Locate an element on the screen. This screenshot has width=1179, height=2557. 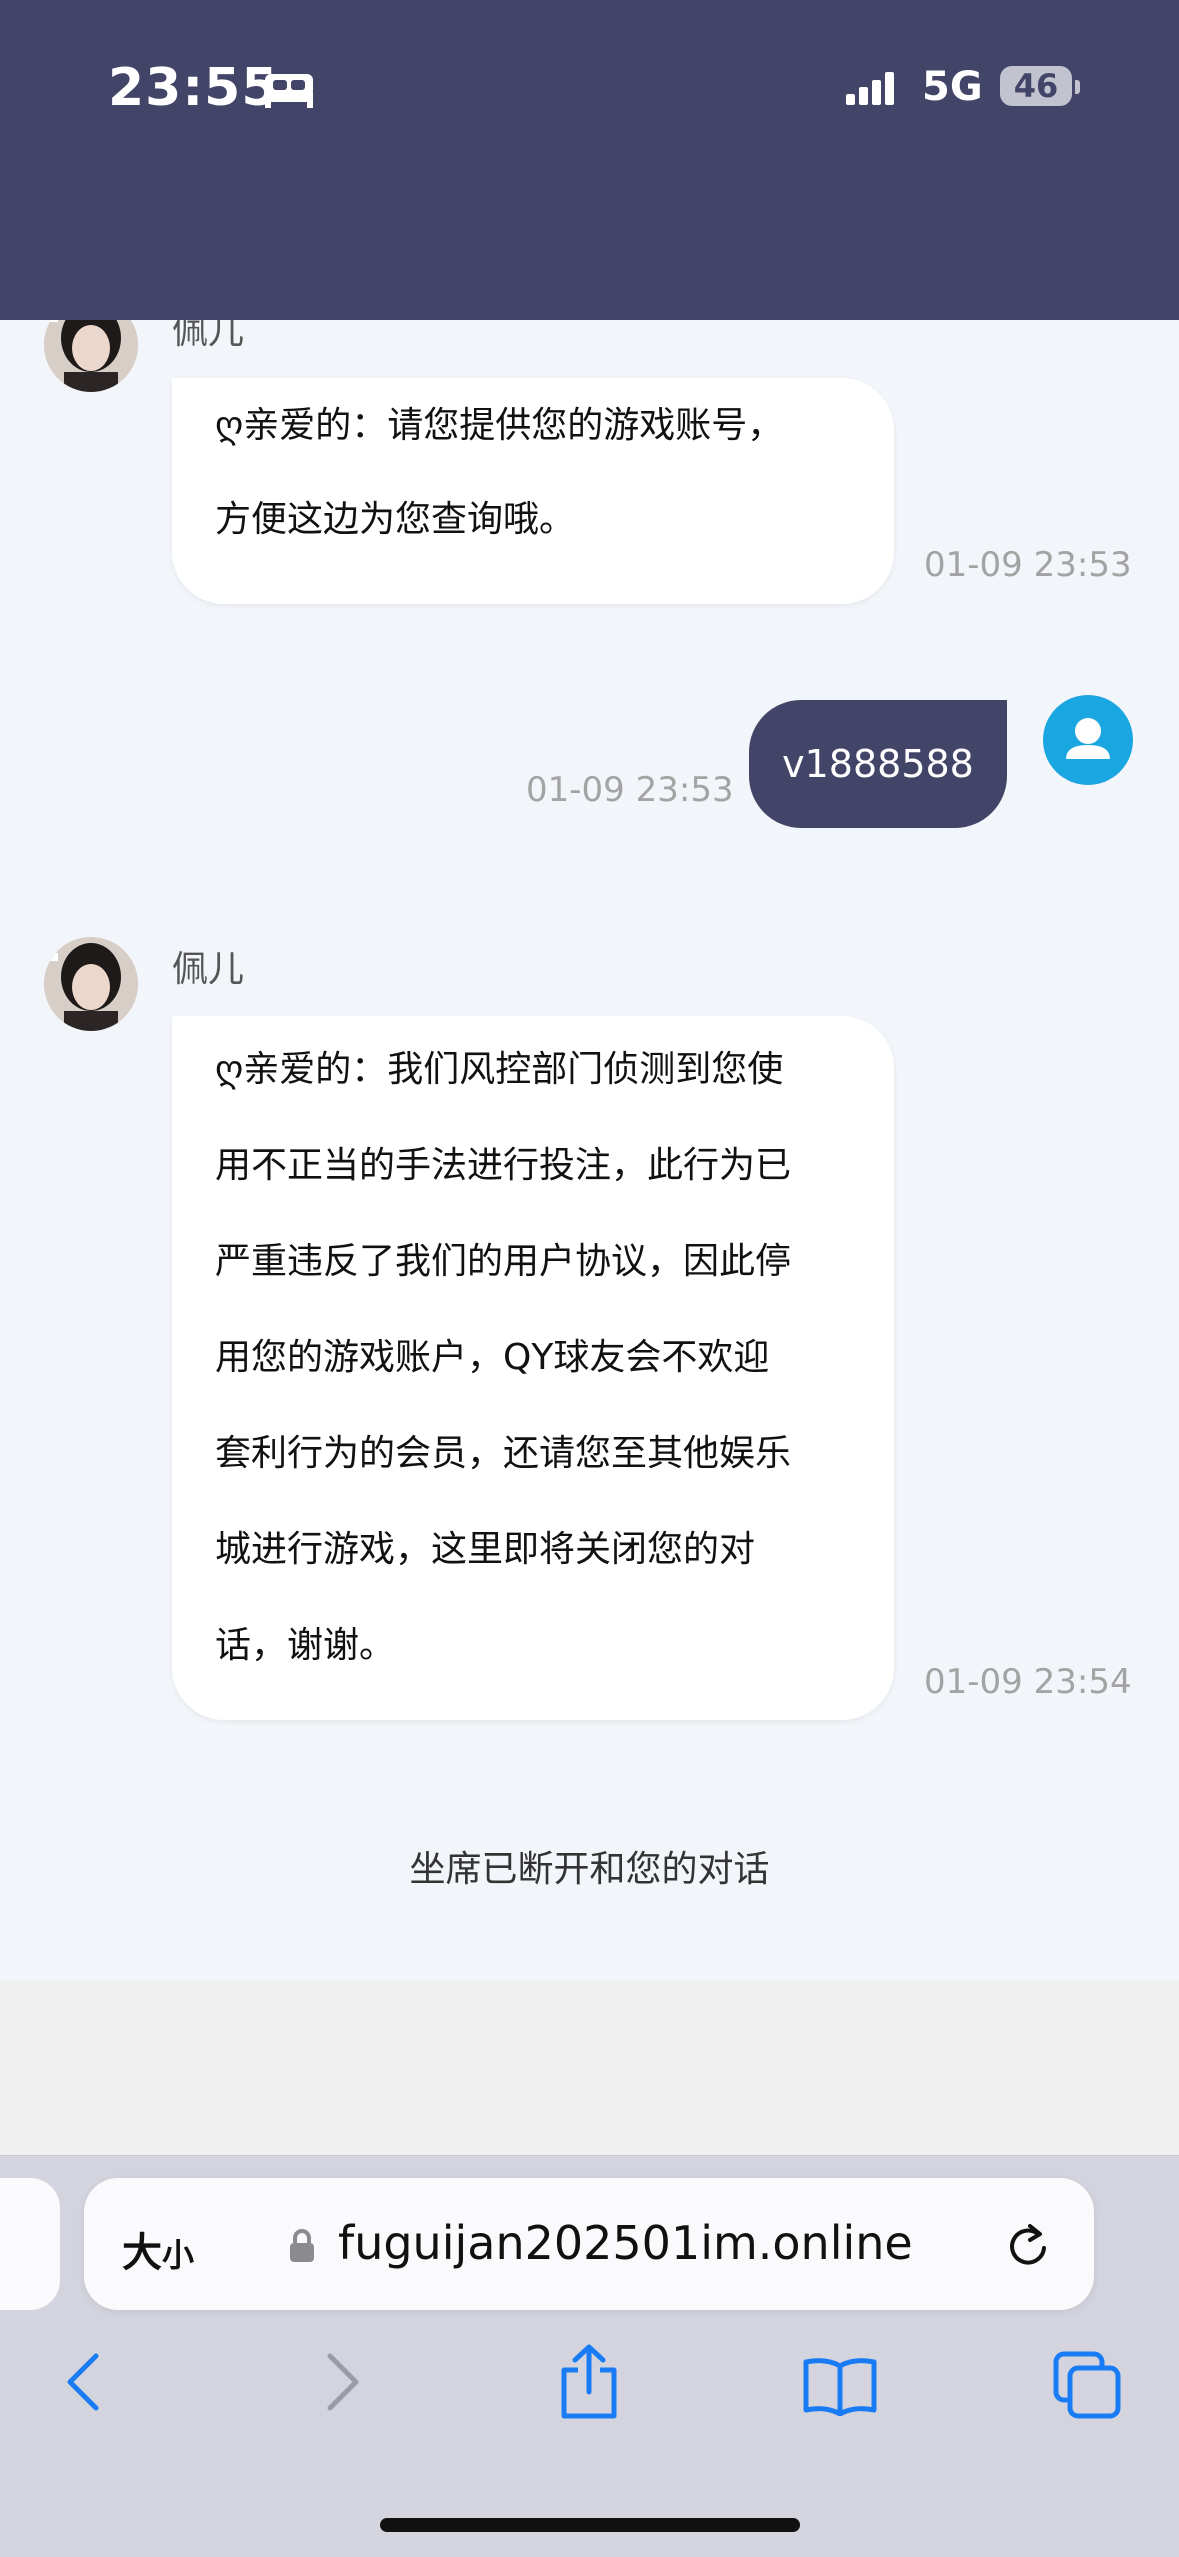
reload-icon is located at coordinates (1028, 2246).